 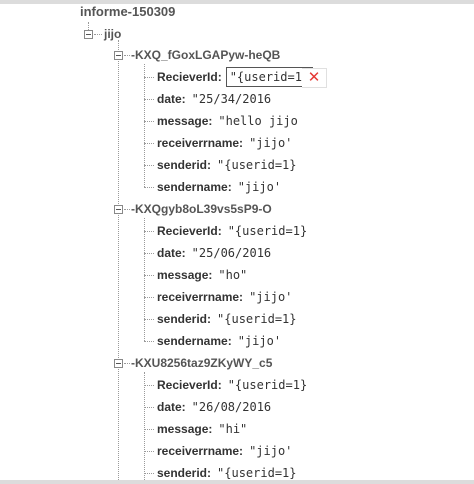 What do you see at coordinates (201, 363) in the screenshot?
I see `message-node-id: -KXU8256taz9ZKyWY_c5` at bounding box center [201, 363].